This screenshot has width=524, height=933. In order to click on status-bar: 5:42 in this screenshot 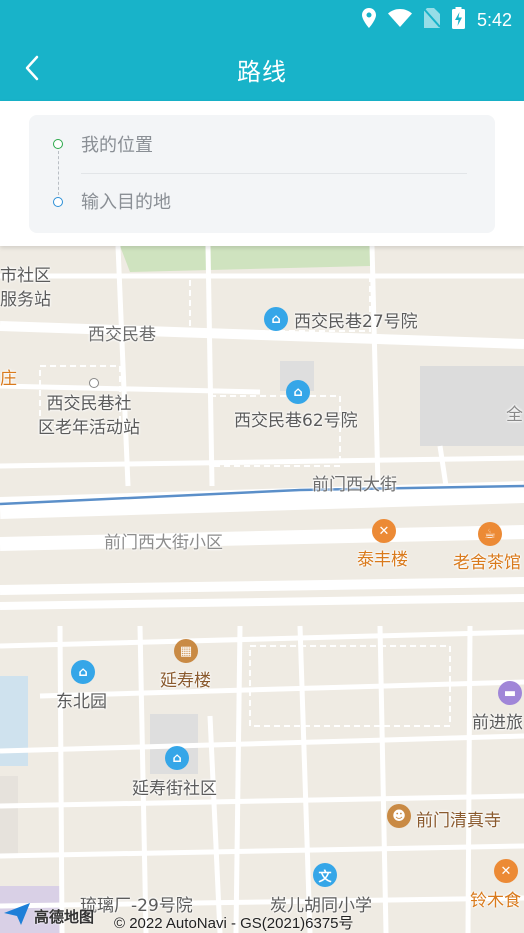, I will do `click(262, 19)`.